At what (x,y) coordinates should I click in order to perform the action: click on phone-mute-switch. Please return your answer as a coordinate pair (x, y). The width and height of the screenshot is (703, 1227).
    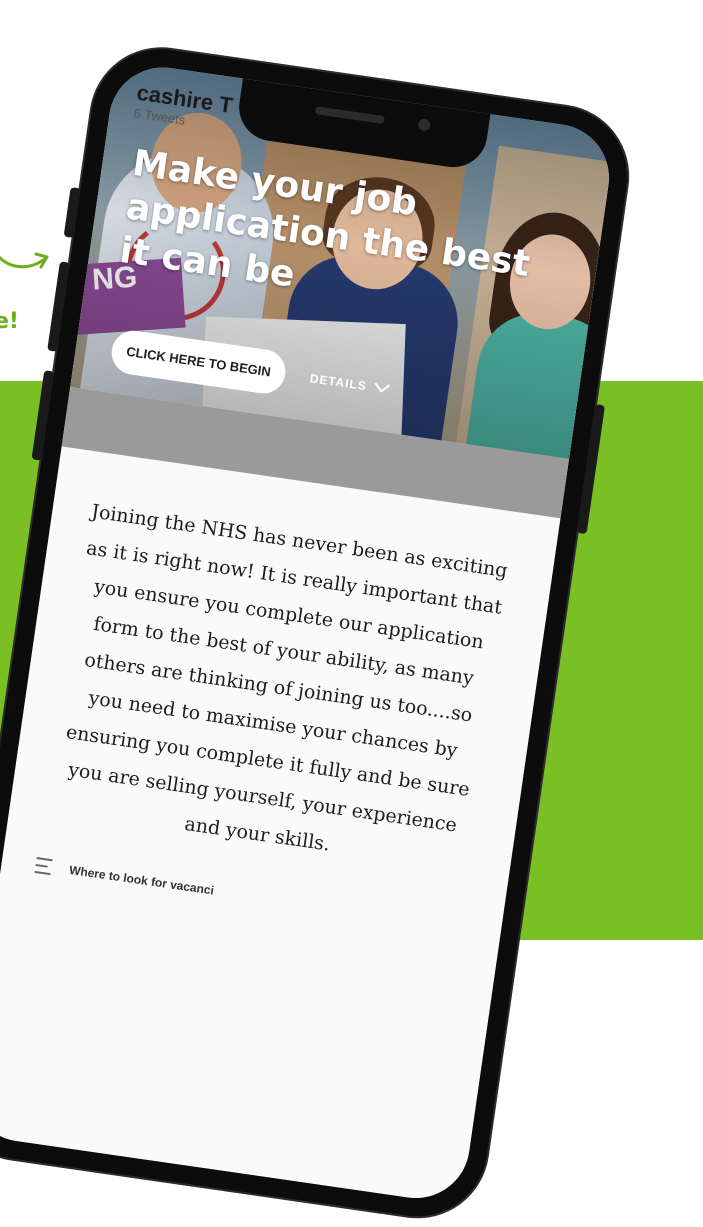
    Looking at the image, I should click on (72, 212).